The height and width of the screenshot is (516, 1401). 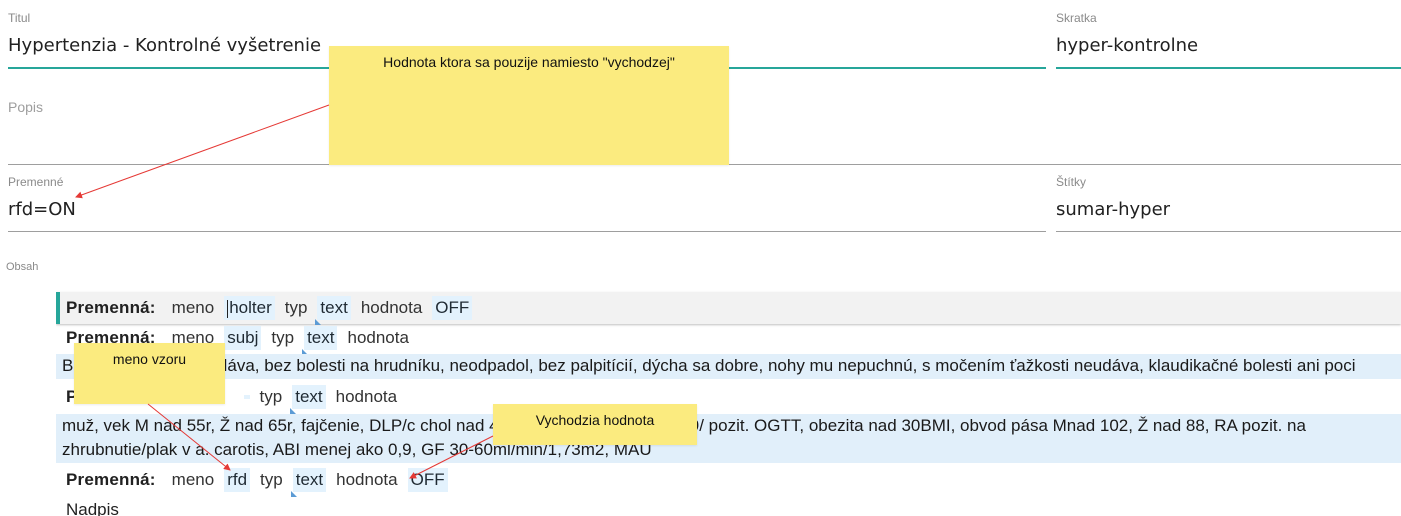 I want to click on obsah-label: Obsah, so click(x=22, y=267).